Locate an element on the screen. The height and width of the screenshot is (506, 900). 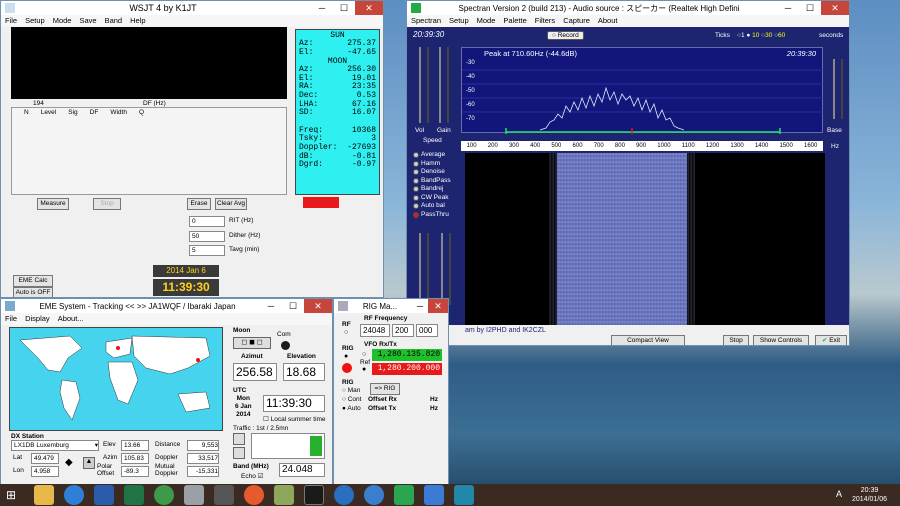
firefox-icon is located at coordinates (254, 495).